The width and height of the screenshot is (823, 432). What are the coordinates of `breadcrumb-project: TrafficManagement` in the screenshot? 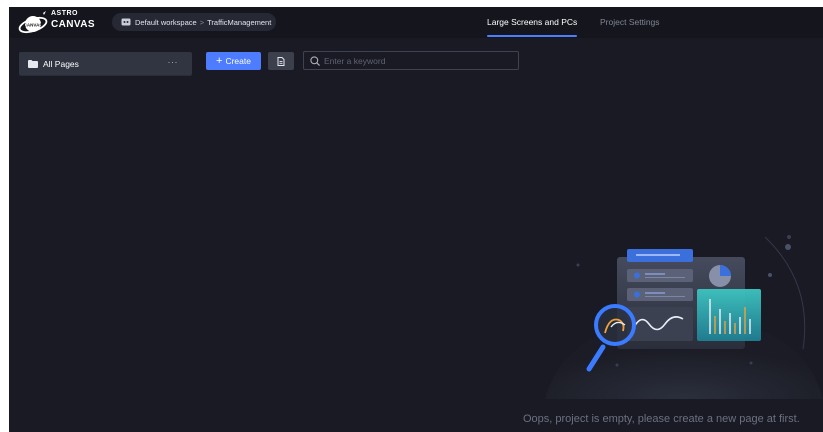 It's located at (239, 22).